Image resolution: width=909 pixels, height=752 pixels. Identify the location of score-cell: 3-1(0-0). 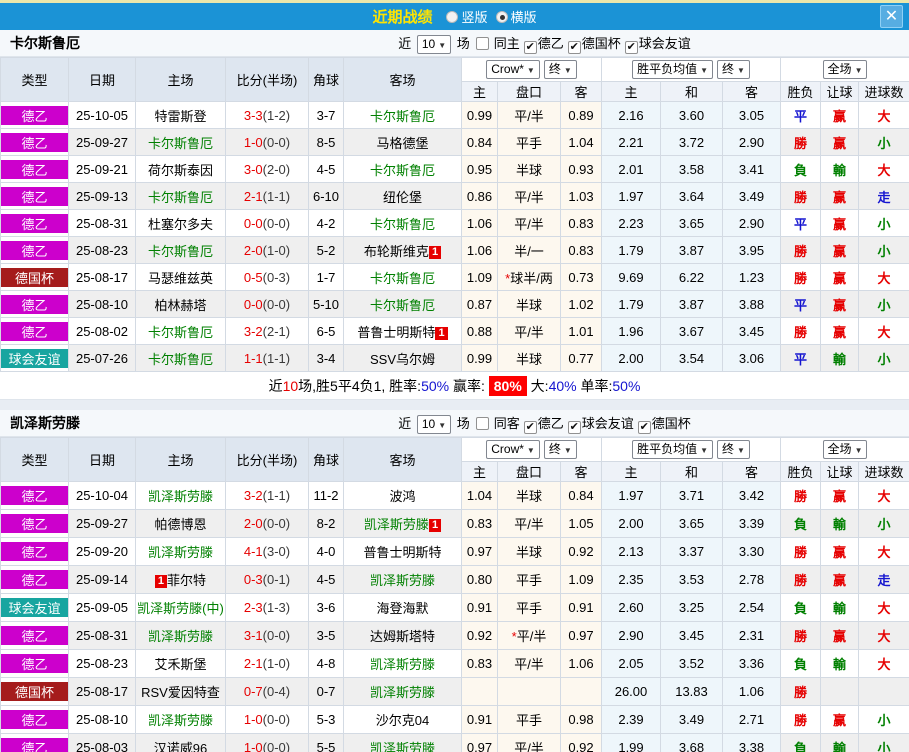
(267, 635).